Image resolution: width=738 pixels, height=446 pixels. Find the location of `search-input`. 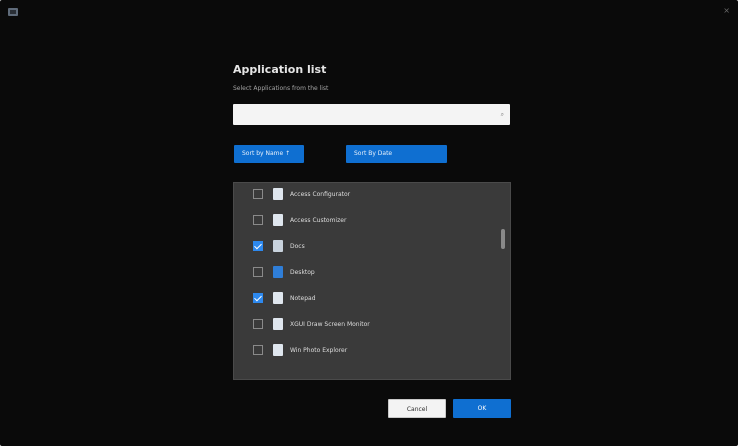

search-input is located at coordinates (371, 117).